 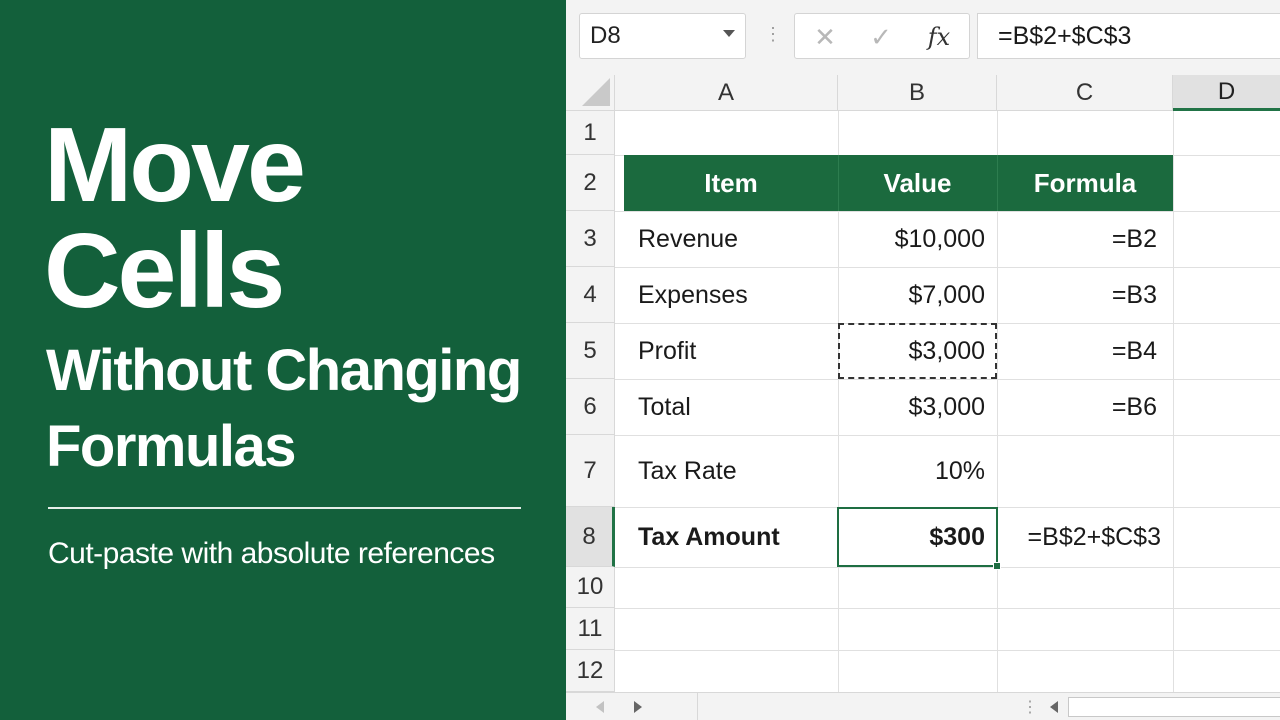 What do you see at coordinates (923, 706) in the screenshot?
I see `sheet-tab-bar: ⋮` at bounding box center [923, 706].